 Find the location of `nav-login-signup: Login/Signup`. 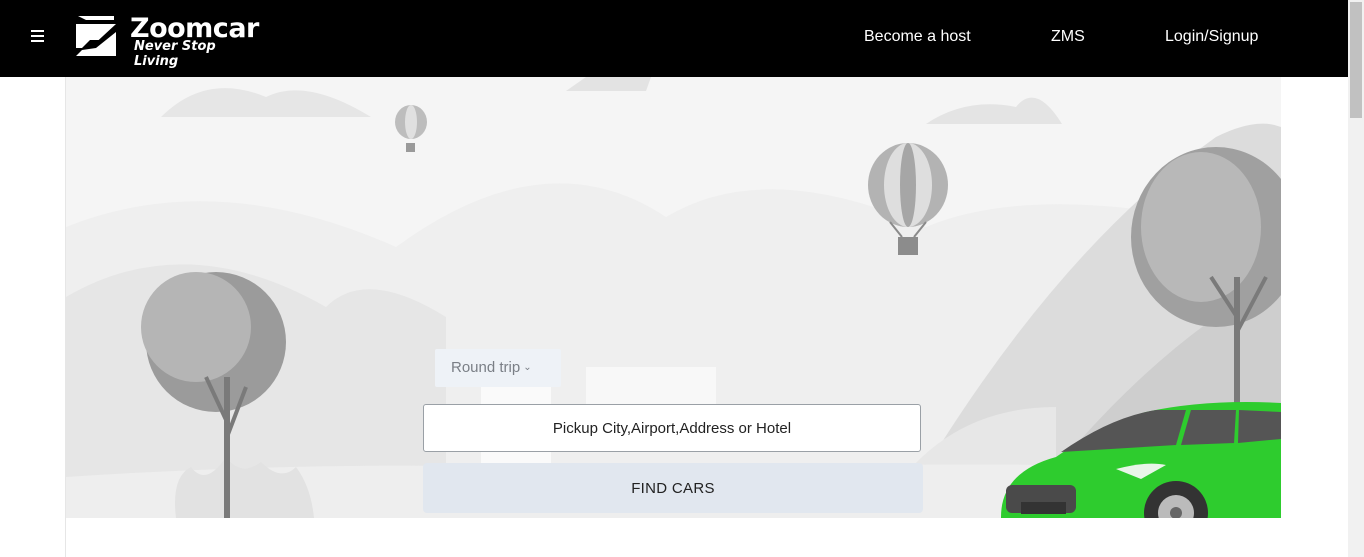

nav-login-signup: Login/Signup is located at coordinates (1211, 37).